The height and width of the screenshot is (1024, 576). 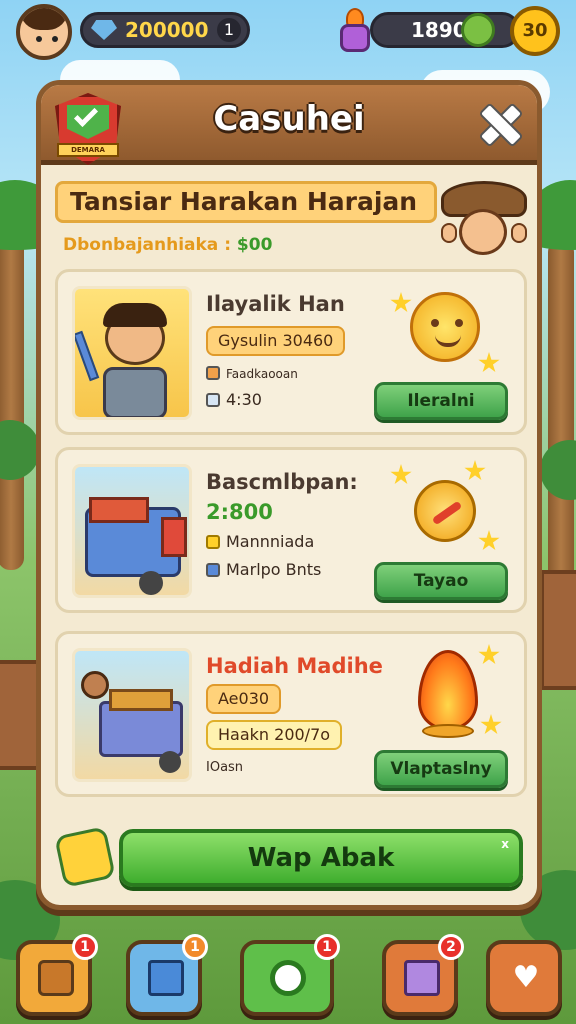 I want to click on reward-sticker-icon, so click(x=85, y=857).